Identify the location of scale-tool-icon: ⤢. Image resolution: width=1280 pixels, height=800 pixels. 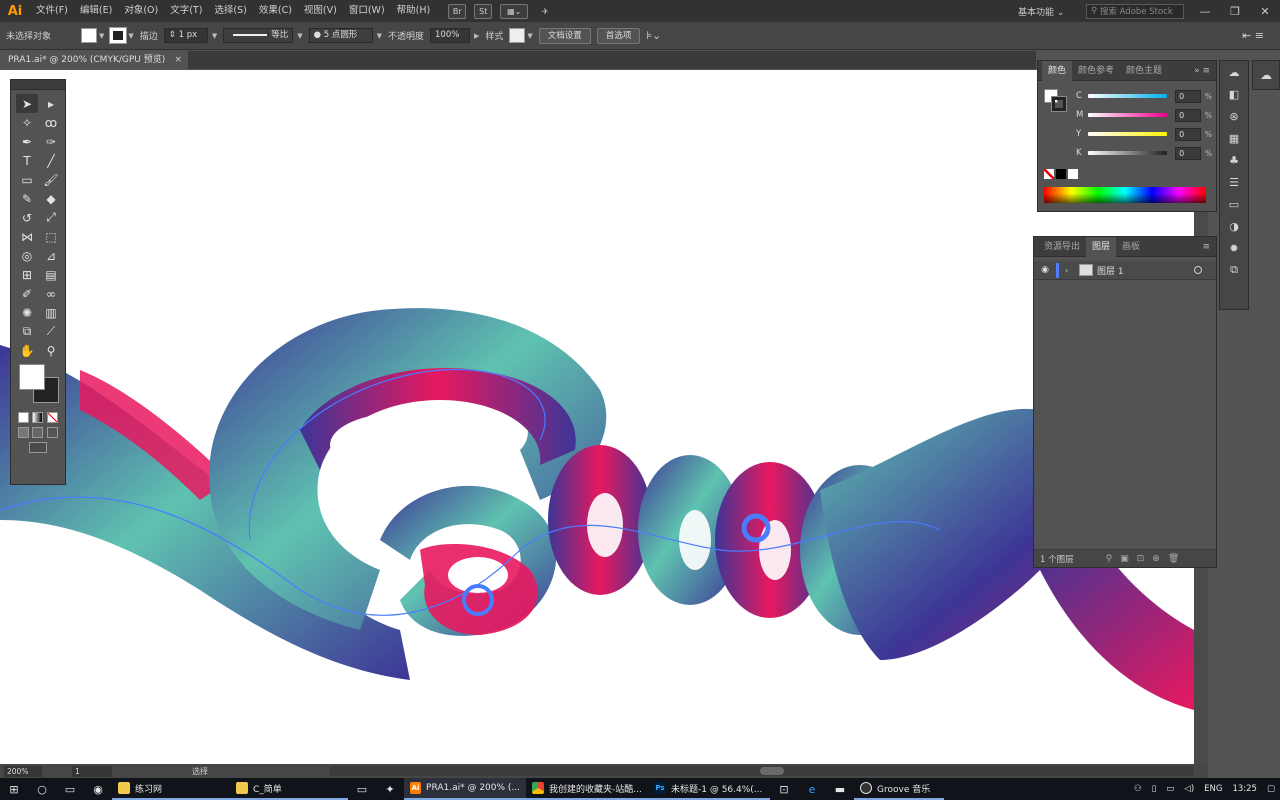
(51, 217).